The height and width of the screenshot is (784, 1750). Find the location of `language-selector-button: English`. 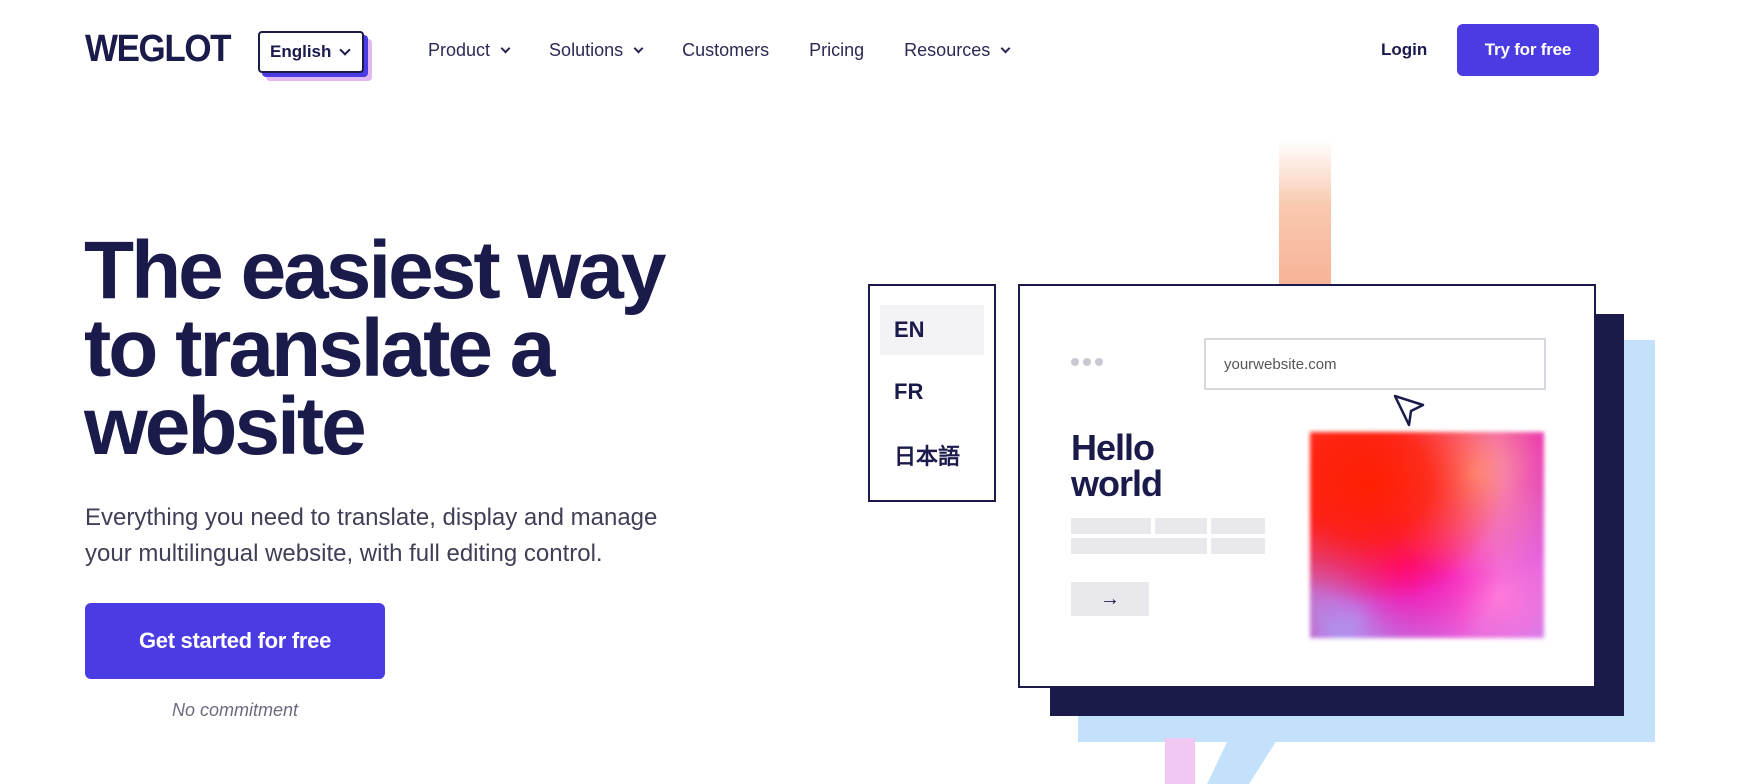

language-selector-button: English is located at coordinates (311, 52).